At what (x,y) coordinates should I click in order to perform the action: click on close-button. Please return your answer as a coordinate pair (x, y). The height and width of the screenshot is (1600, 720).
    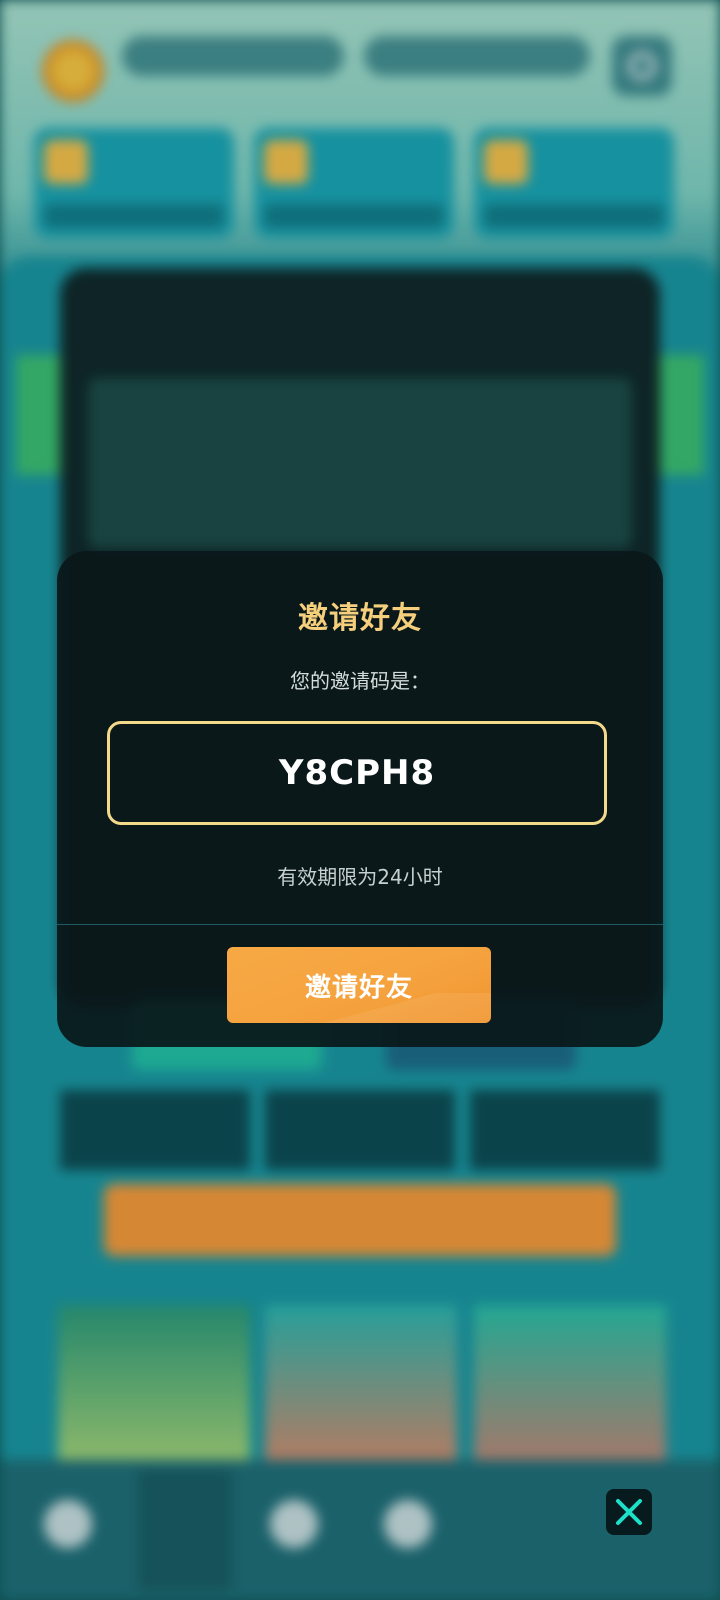
    Looking at the image, I should click on (629, 1512).